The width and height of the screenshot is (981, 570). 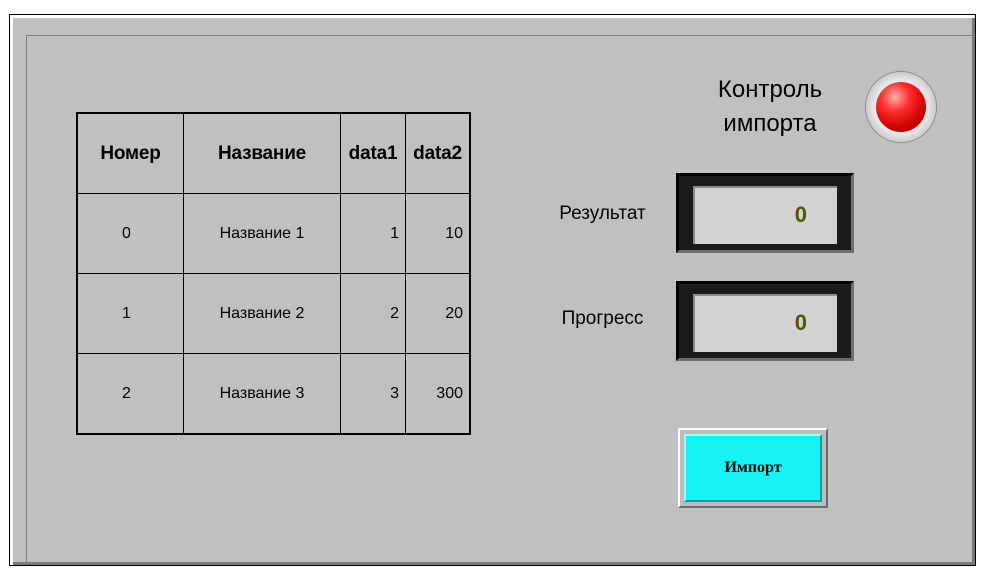 What do you see at coordinates (262, 313) in the screenshot?
I see `table-cell-name: Название 2` at bounding box center [262, 313].